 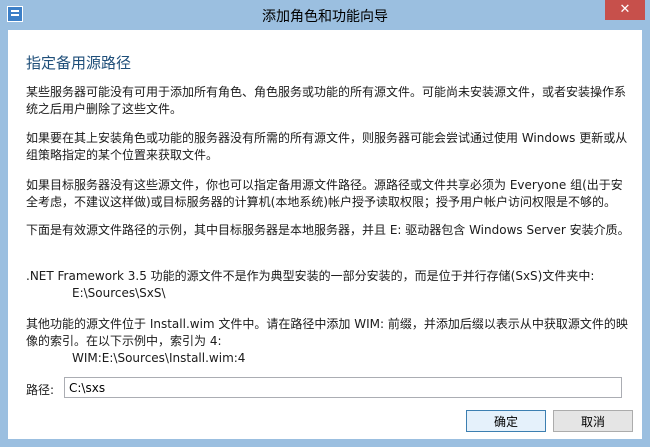 I want to click on cancel-button: 取消, so click(x=593, y=421).